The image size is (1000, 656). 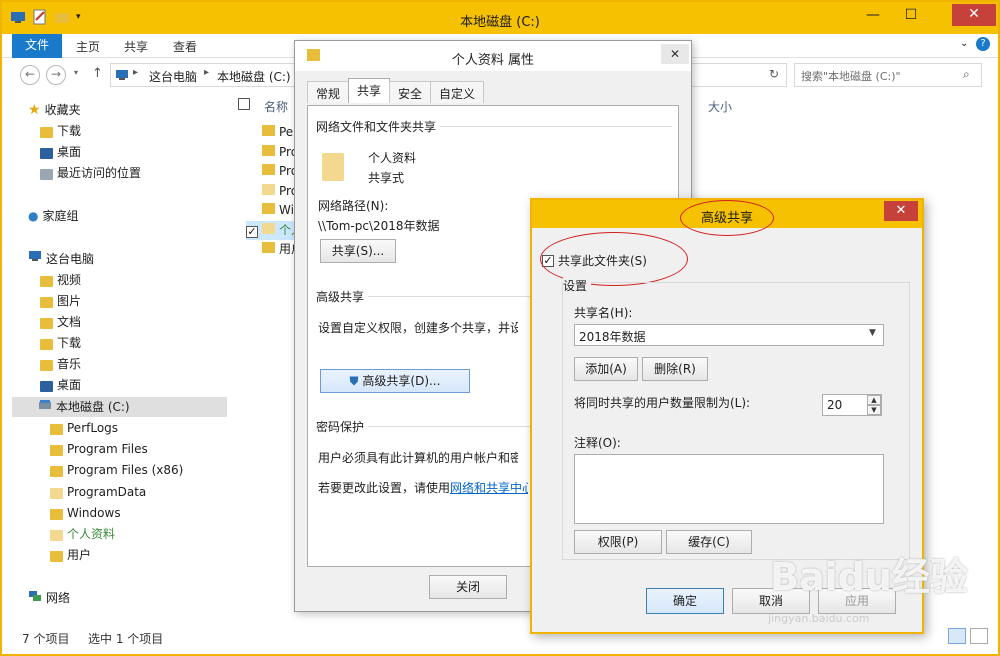 I want to click on baidu-watermark-url: jingyan.baidu.com, so click(x=819, y=618).